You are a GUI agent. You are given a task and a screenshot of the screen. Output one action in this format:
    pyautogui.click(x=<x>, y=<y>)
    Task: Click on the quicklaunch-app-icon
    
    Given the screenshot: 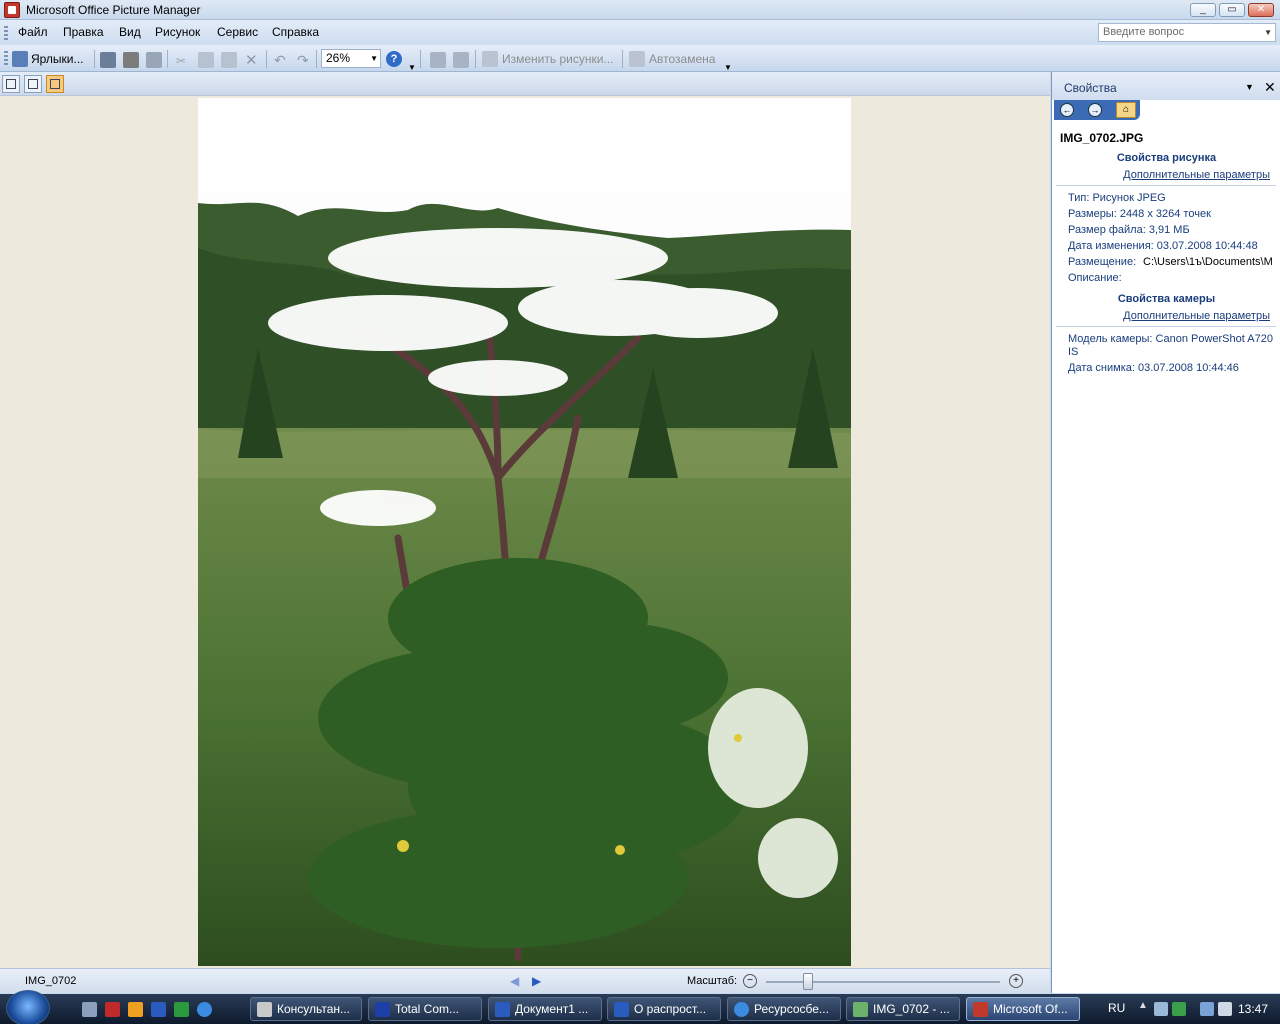 What is the action you would take?
    pyautogui.click(x=112, y=1009)
    